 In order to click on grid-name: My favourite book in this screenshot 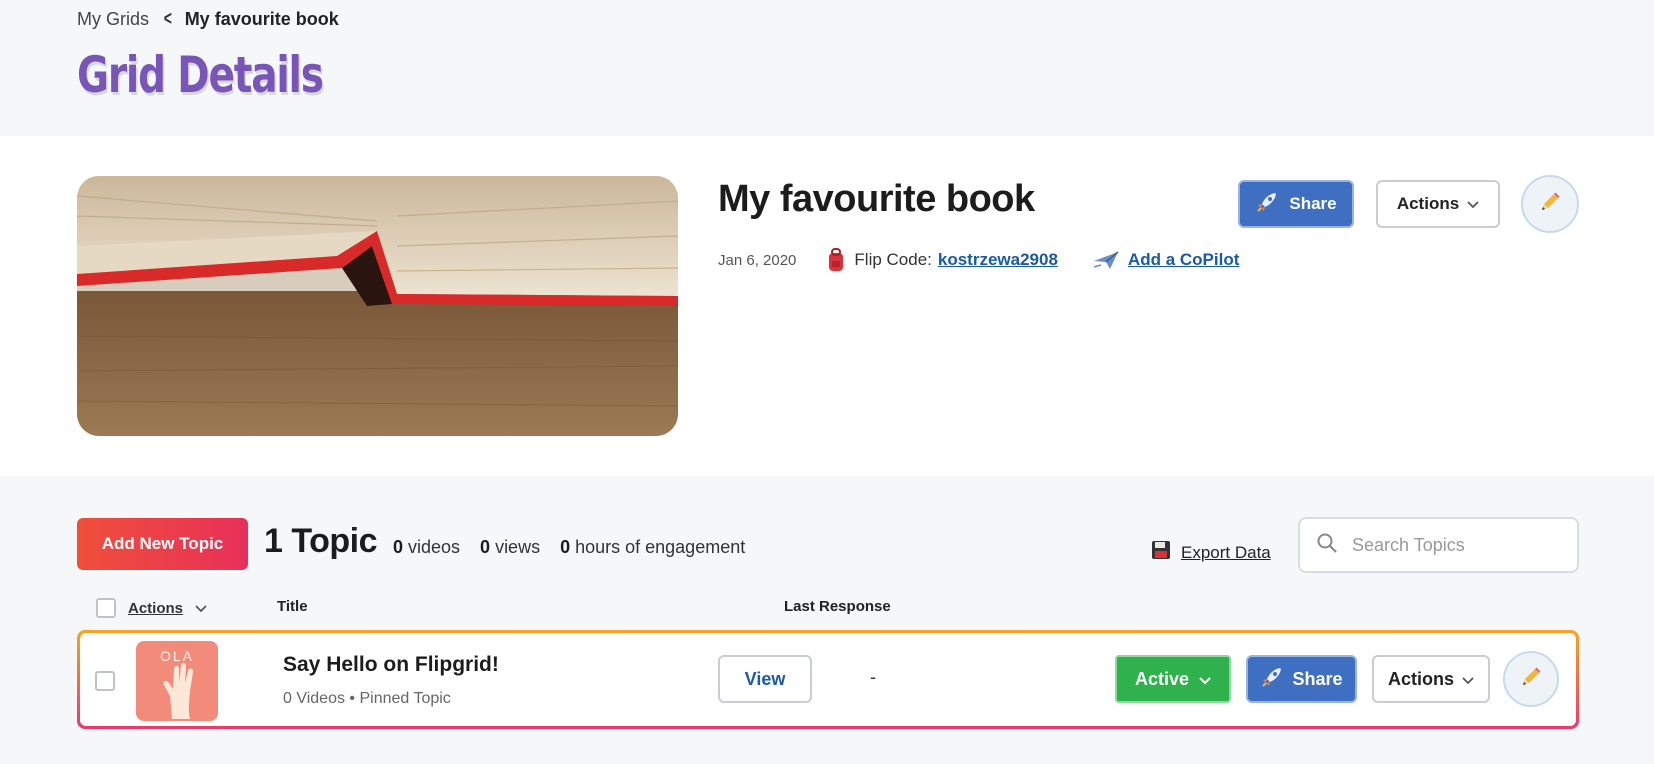, I will do `click(876, 199)`.